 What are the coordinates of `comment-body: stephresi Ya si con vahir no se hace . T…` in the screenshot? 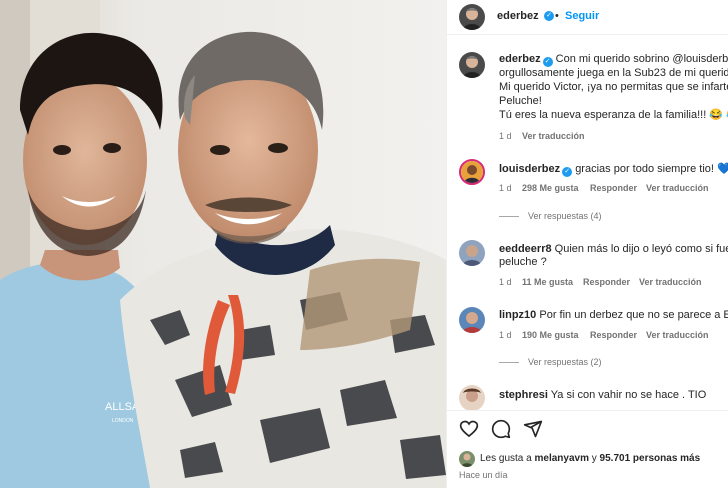 It's located at (602, 395).